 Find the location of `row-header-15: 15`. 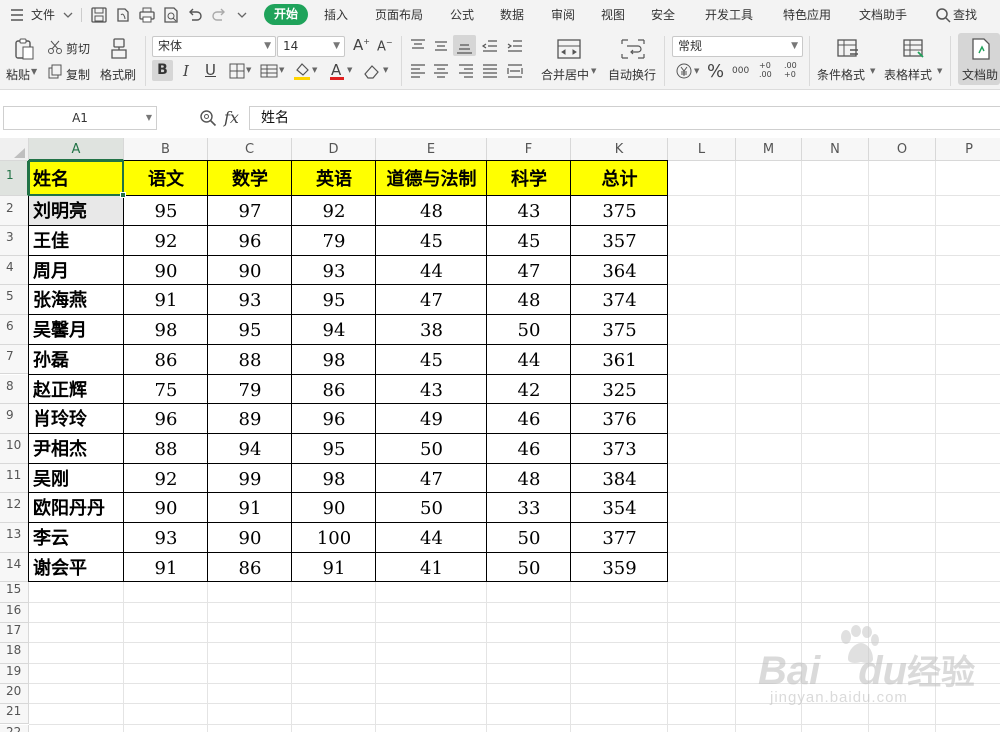

row-header-15: 15 is located at coordinates (14, 592).